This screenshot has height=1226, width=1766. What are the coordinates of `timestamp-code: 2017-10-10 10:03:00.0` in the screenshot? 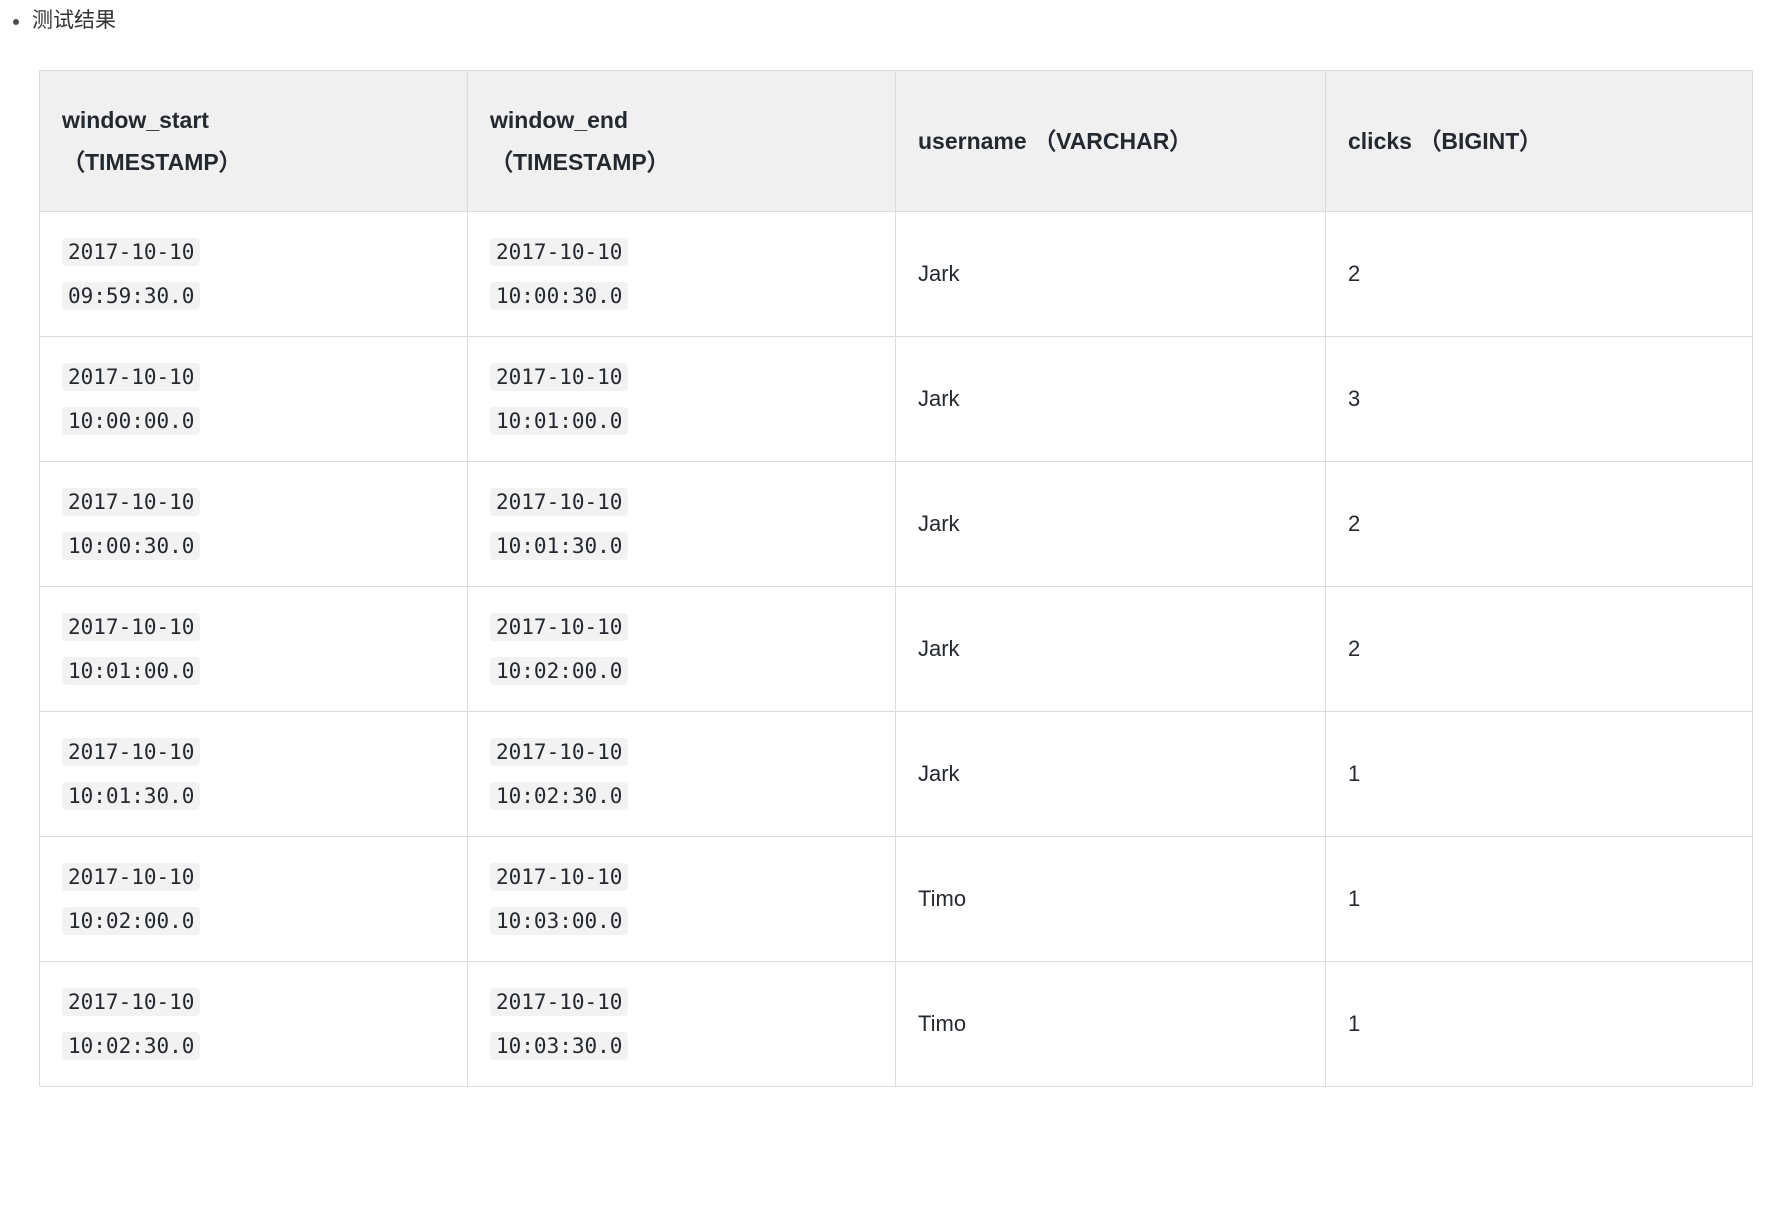 It's located at (559, 899).